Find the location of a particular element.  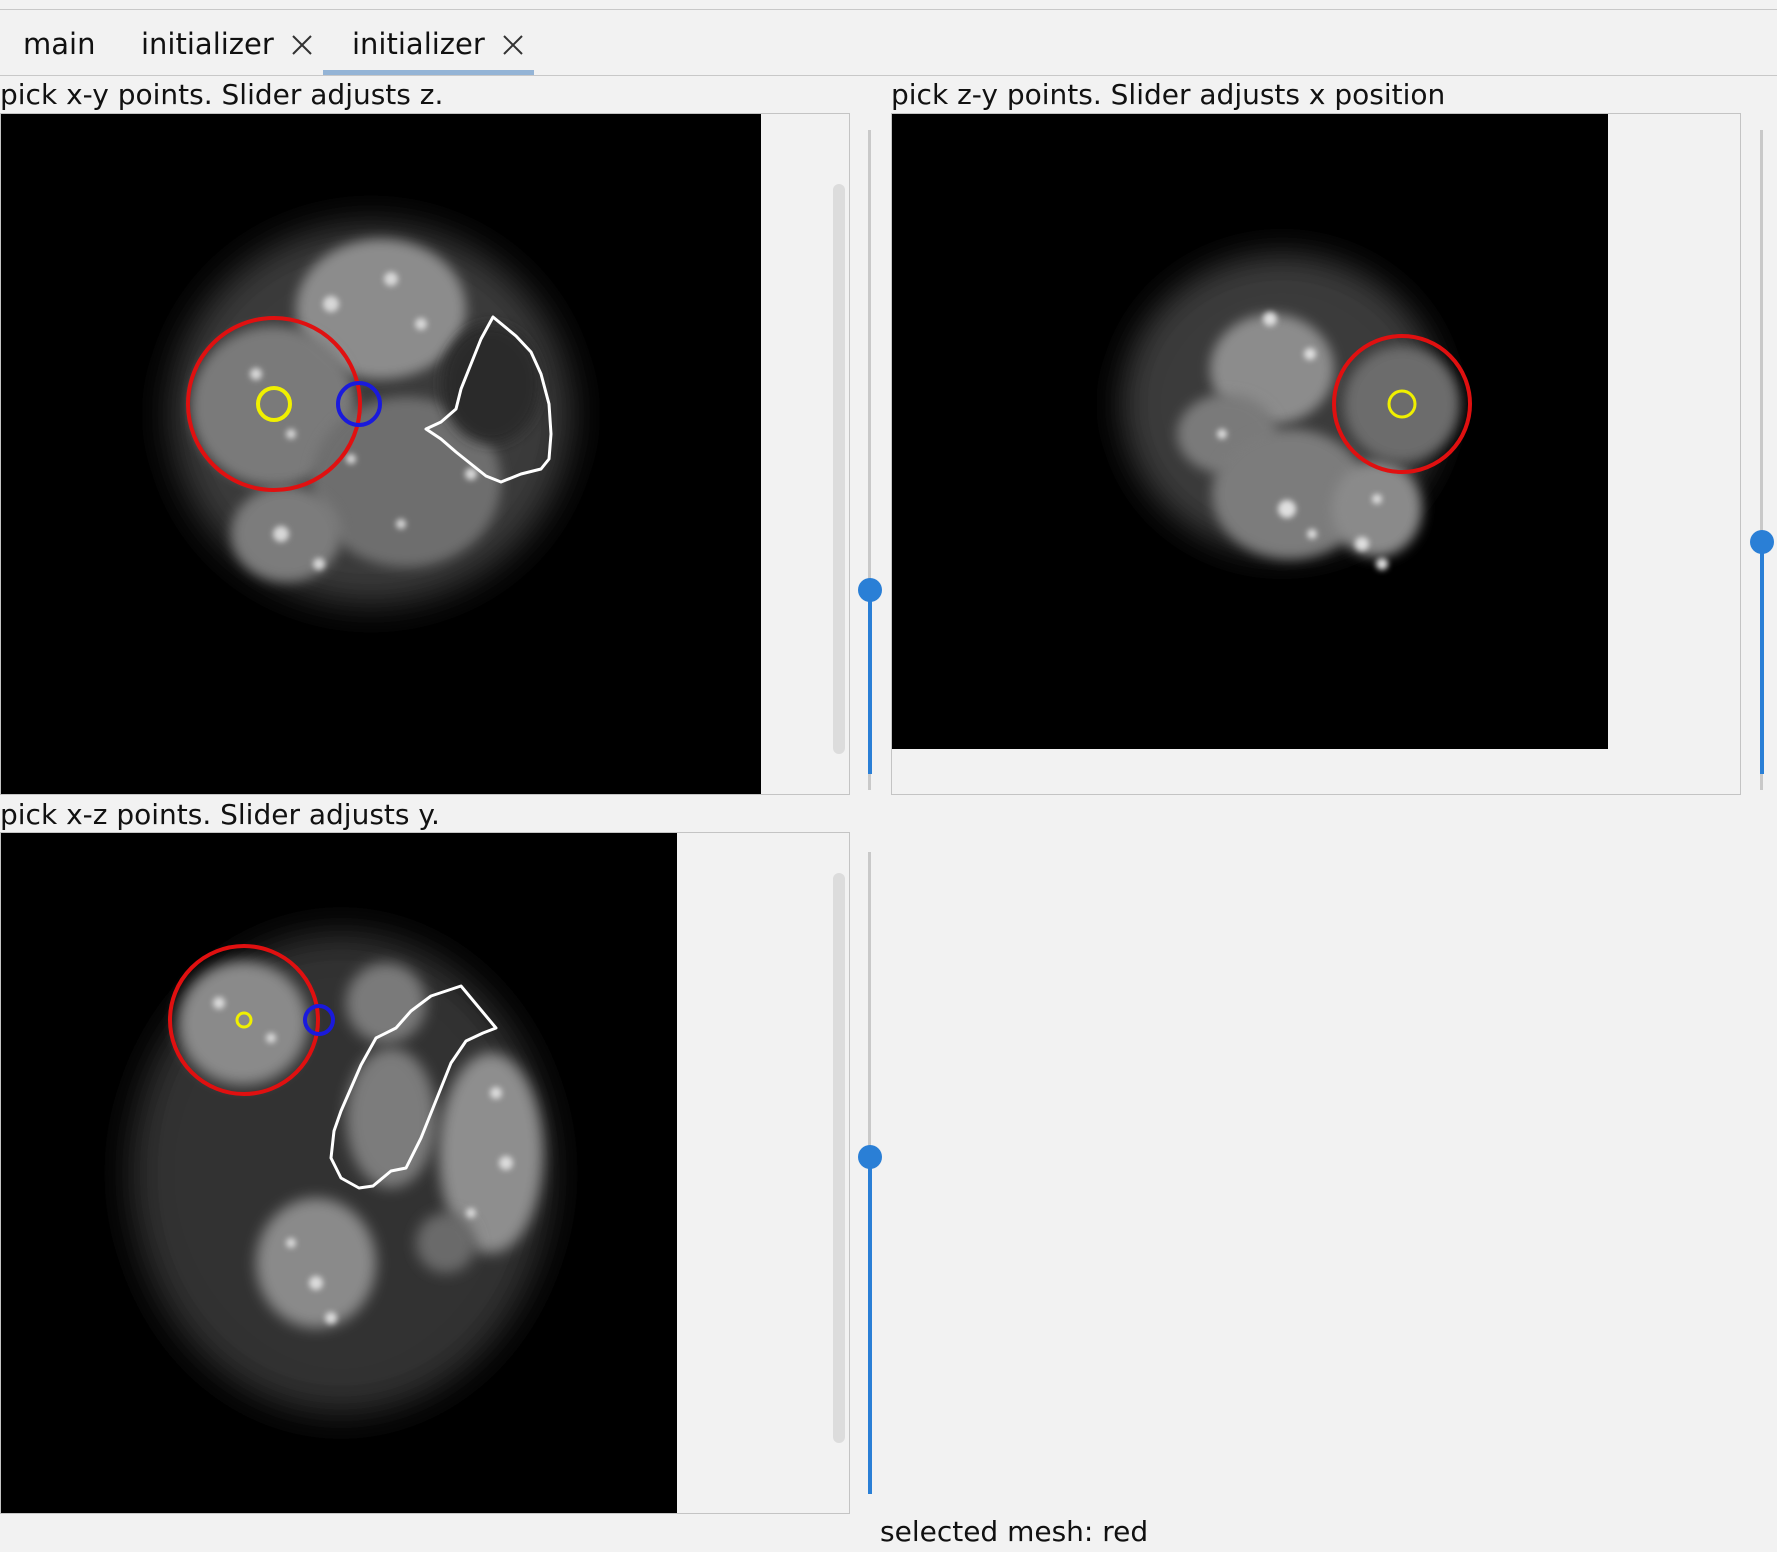

xy-vertical-scrollbar is located at coordinates (839, 469).